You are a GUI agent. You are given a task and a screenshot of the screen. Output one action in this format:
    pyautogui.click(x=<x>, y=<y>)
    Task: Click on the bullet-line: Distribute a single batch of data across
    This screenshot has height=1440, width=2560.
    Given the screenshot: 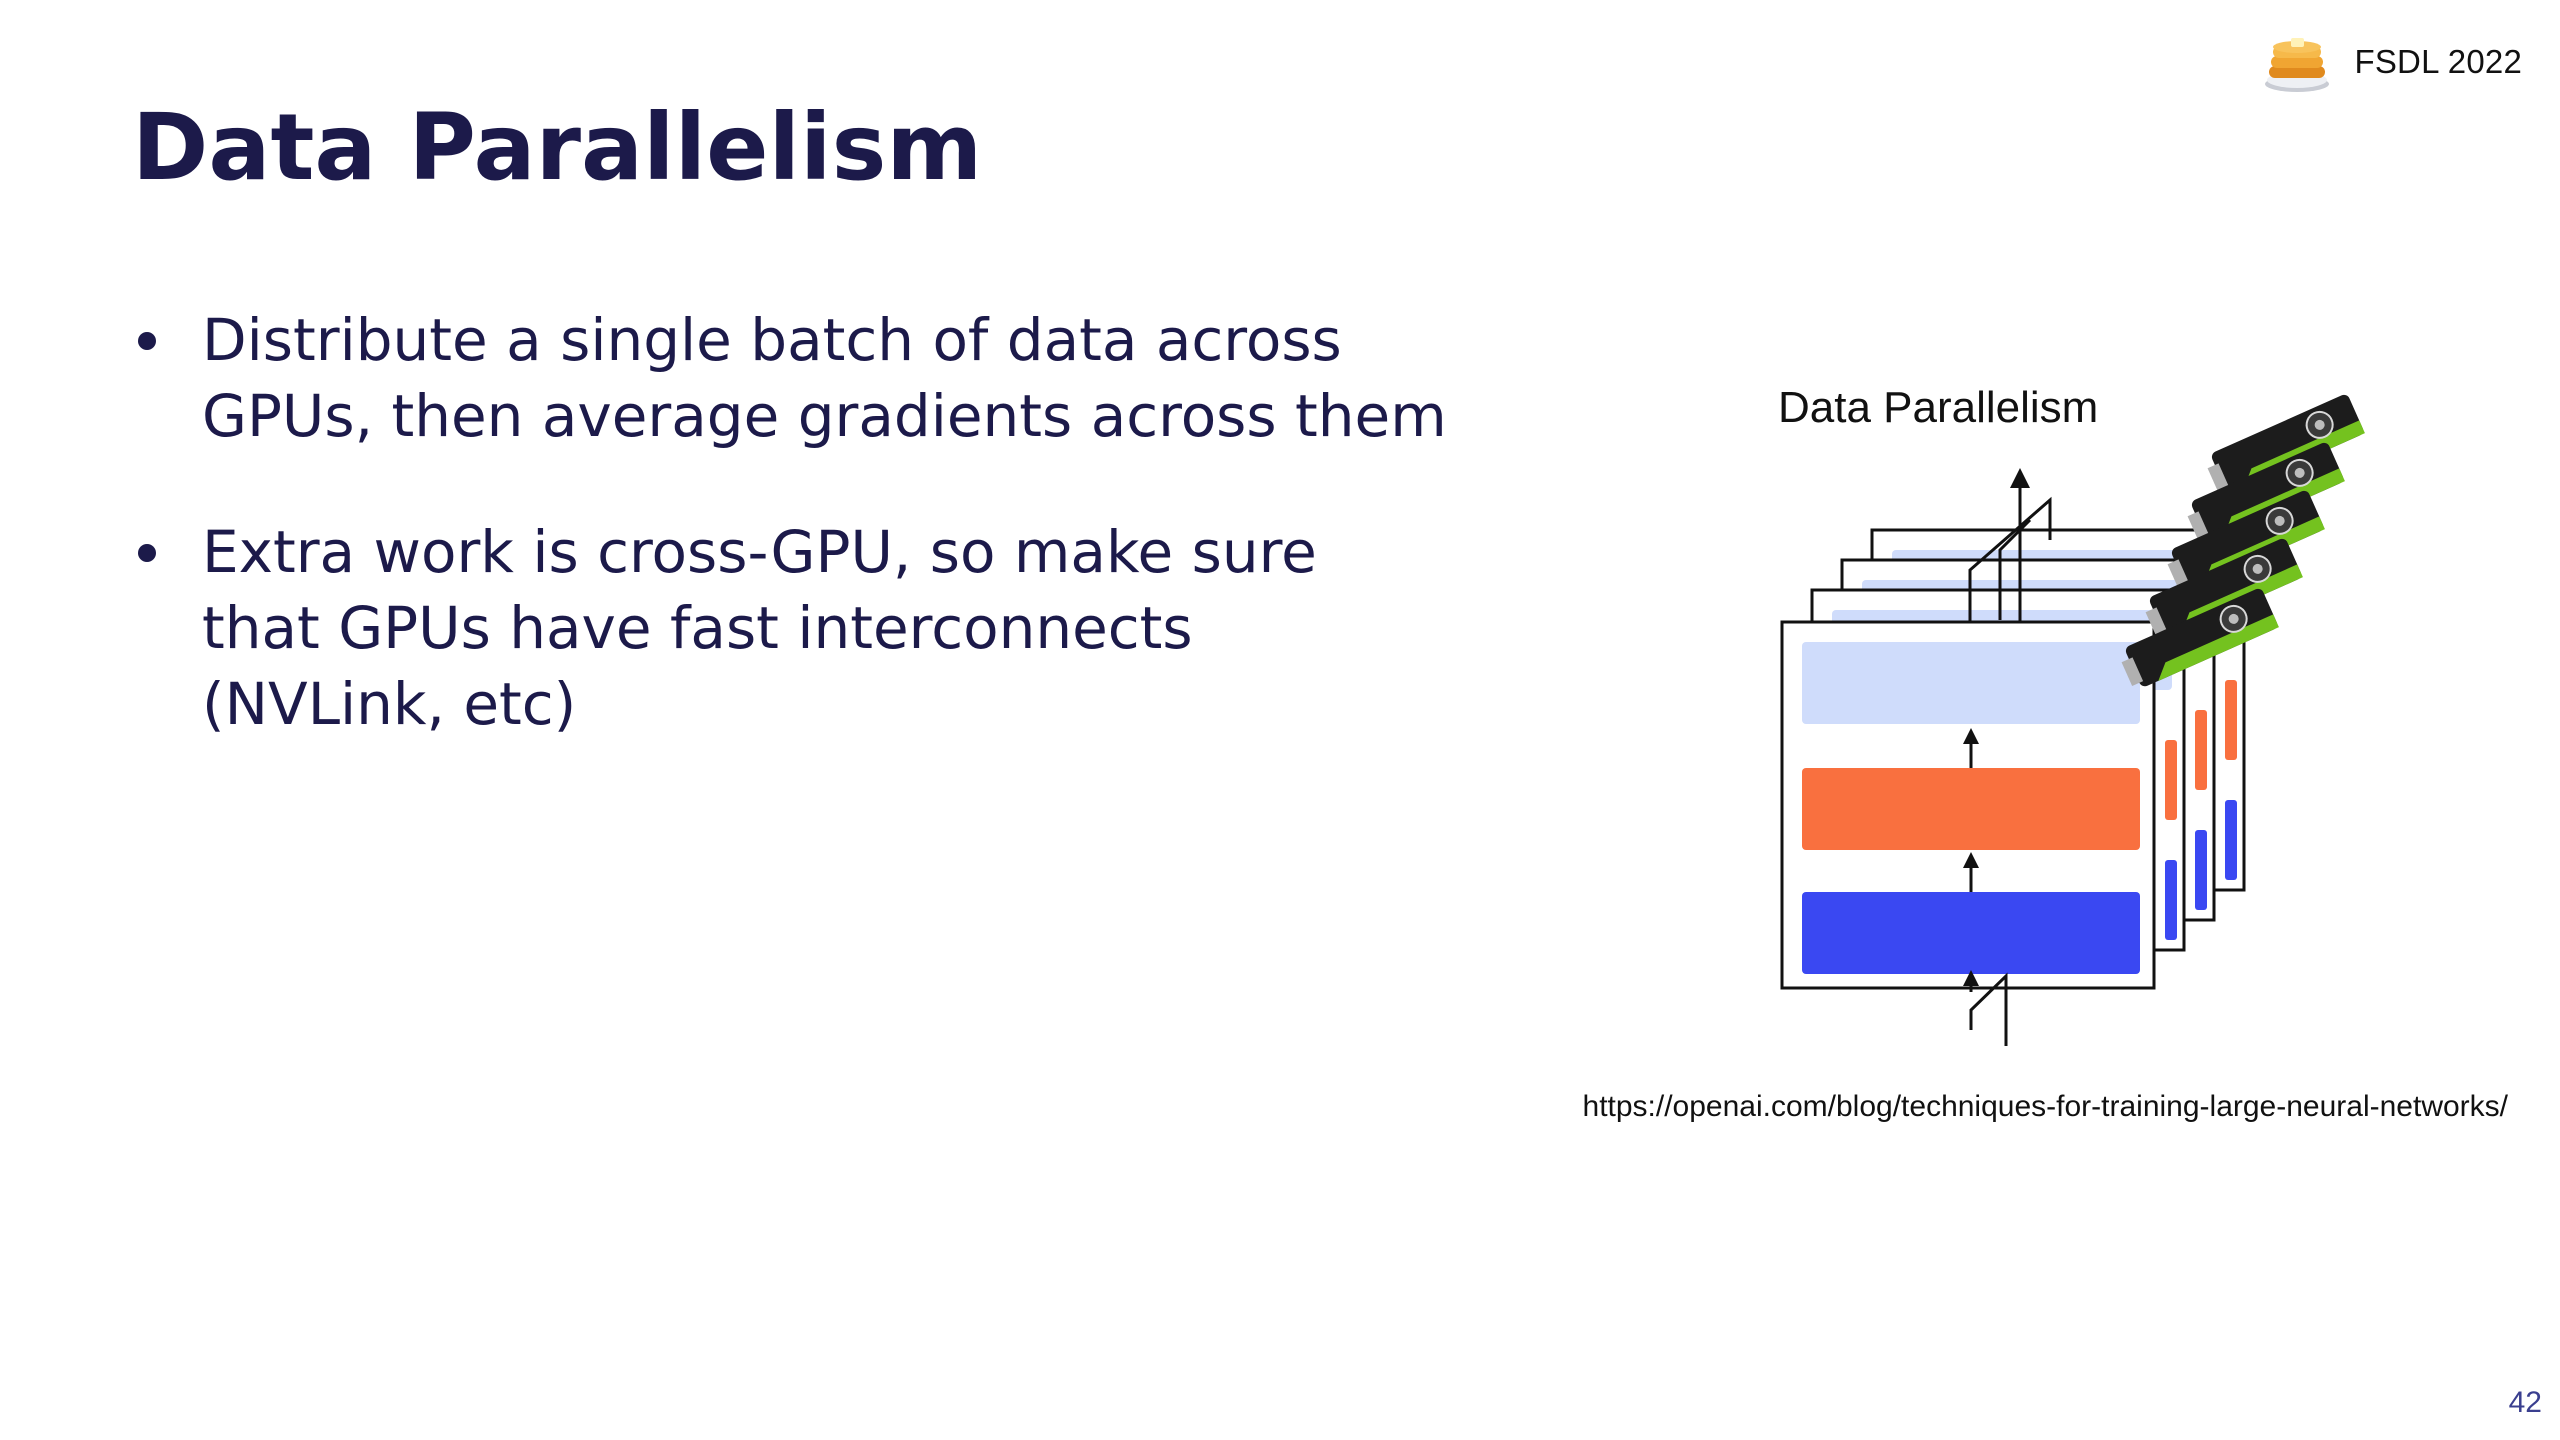 What is the action you would take?
    pyautogui.click(x=772, y=340)
    